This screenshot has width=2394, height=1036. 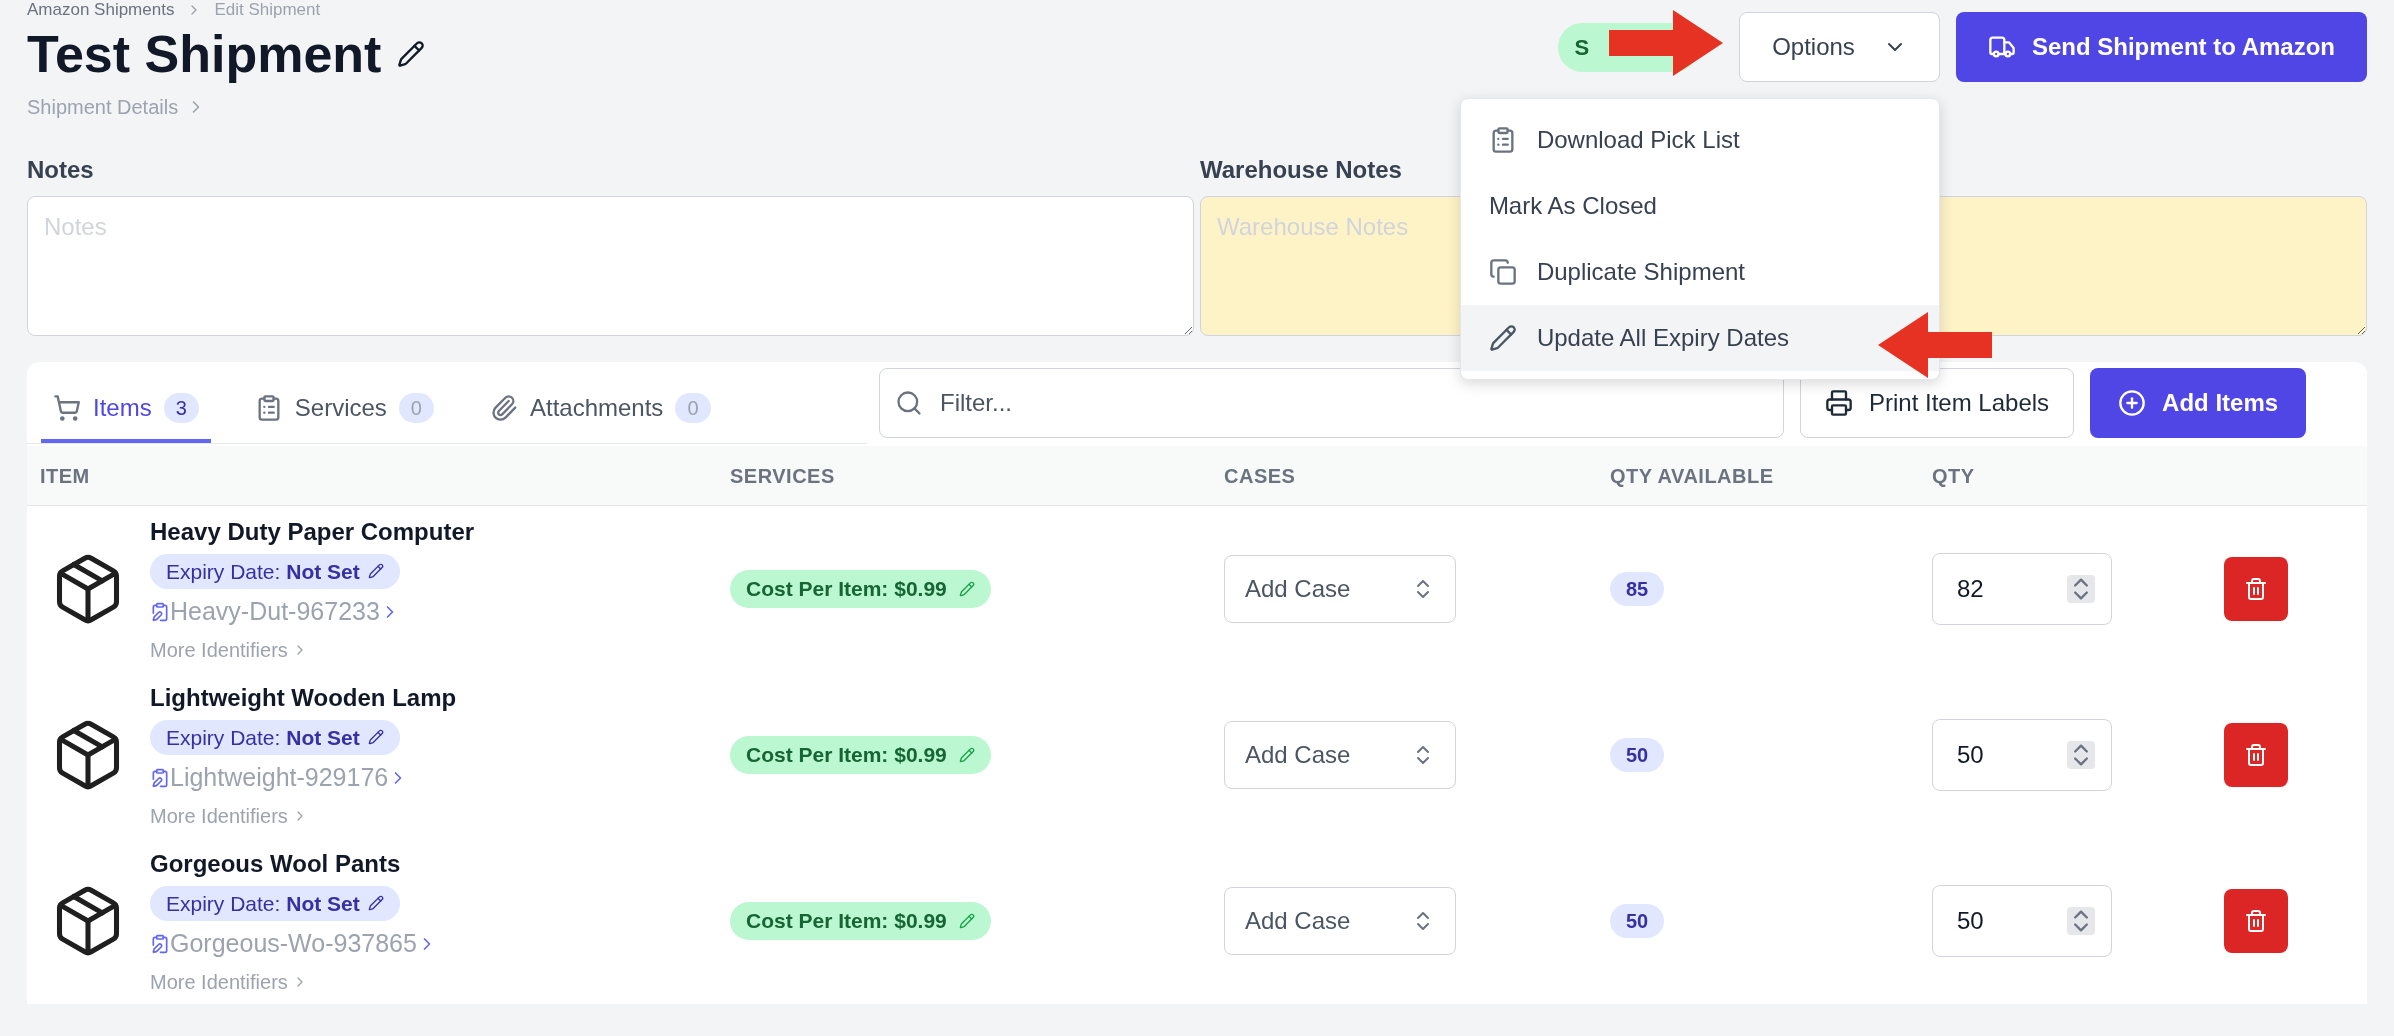 I want to click on breadcrumb-current: Edit Shipment, so click(x=267, y=10).